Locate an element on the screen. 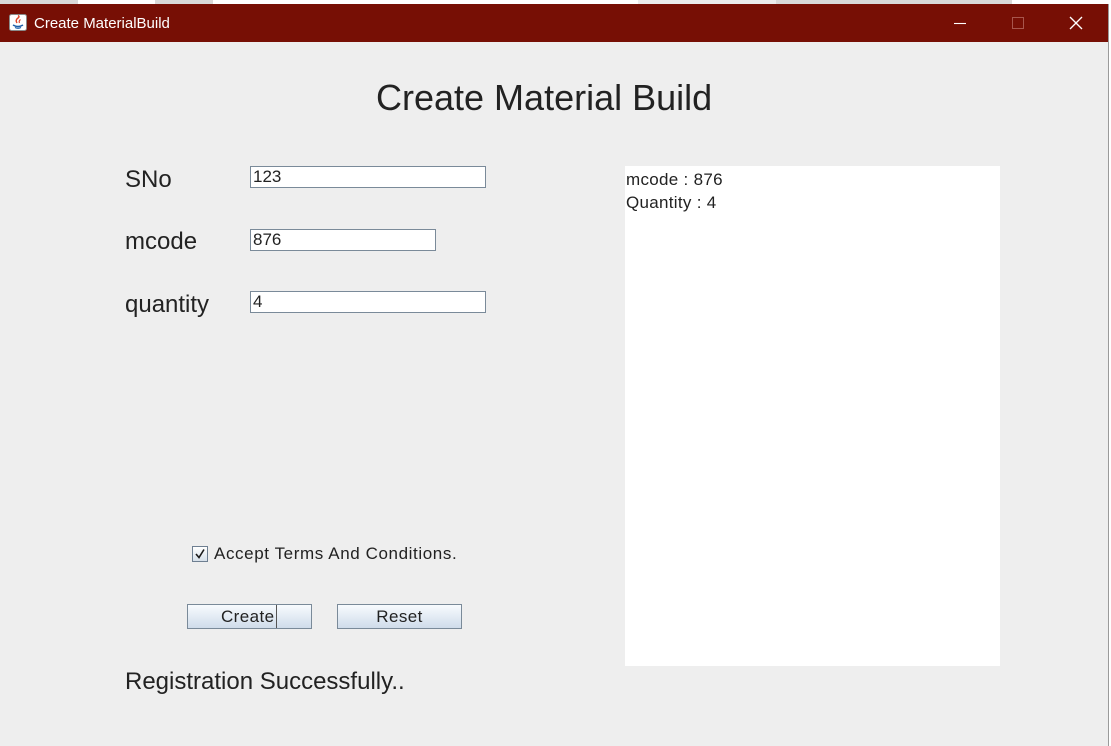  close-button is located at coordinates (1076, 23).